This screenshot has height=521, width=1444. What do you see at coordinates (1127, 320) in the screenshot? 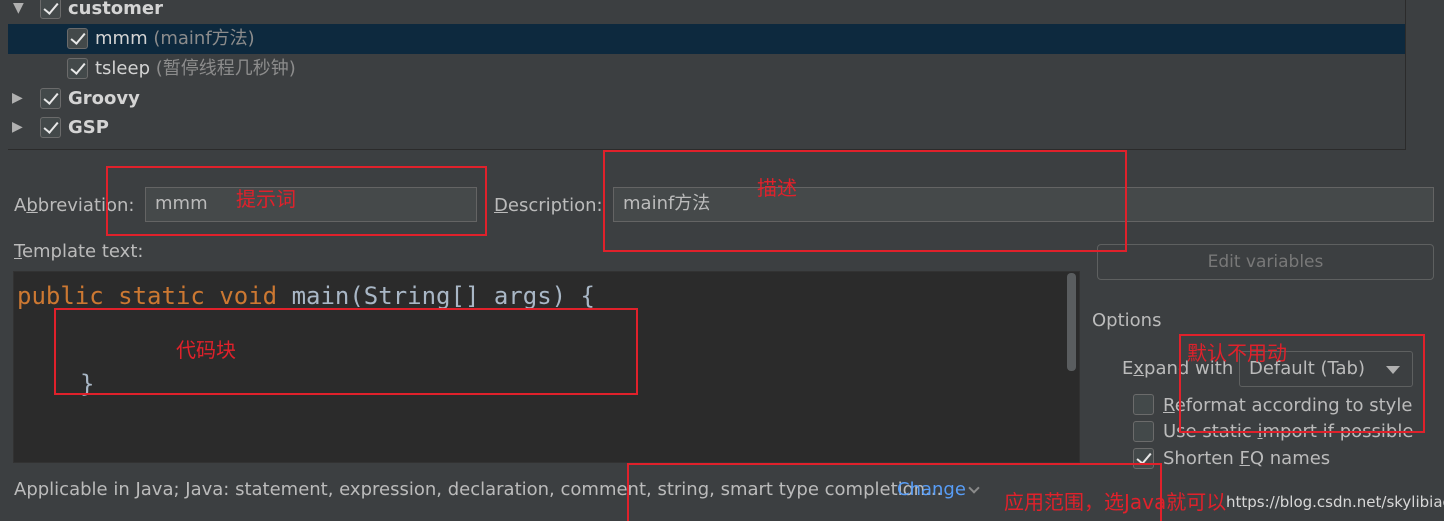
I see `options-title: Options` at bounding box center [1127, 320].